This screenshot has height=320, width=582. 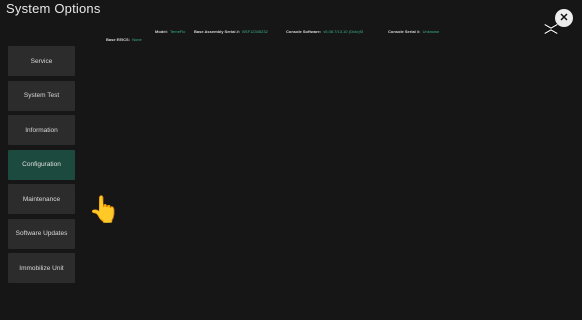 What do you see at coordinates (217, 31) in the screenshot?
I see `base-assembly-serial-label: Base Assembly Serial #:` at bounding box center [217, 31].